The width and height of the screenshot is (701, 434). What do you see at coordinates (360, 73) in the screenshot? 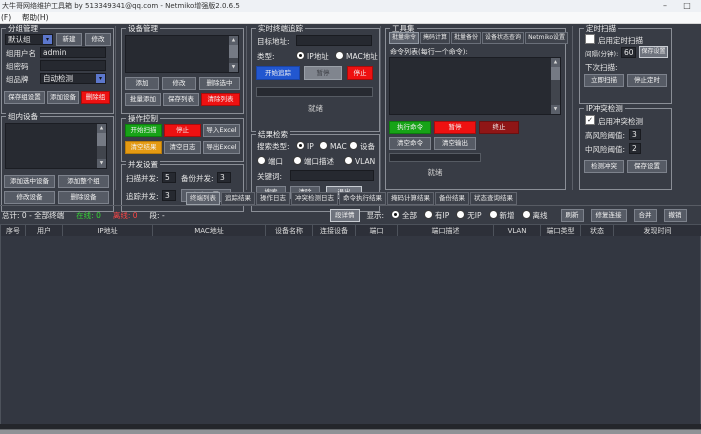
I see `stop-trace-button: 停止` at bounding box center [360, 73].